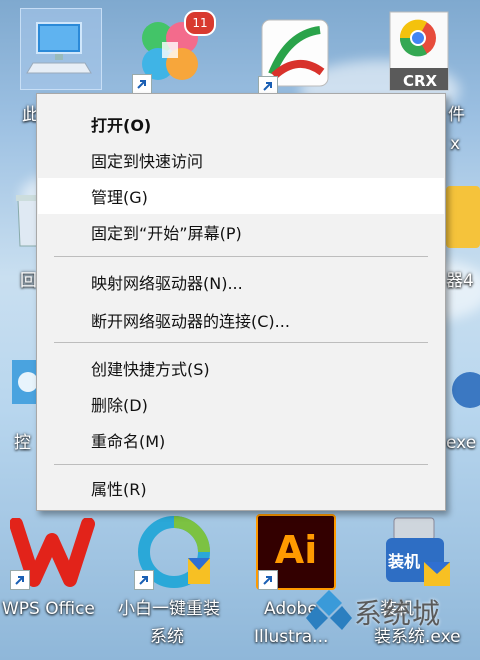  Describe the element at coordinates (61, 49) in the screenshot. I see `this-pc-icon` at that location.